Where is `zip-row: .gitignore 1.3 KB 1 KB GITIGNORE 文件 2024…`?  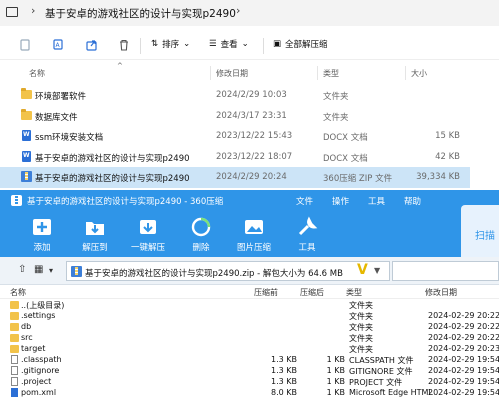
zip-row: .gitignore 1.3 KB 1 KB GITIGNORE 文件 2024… is located at coordinates (249, 371).